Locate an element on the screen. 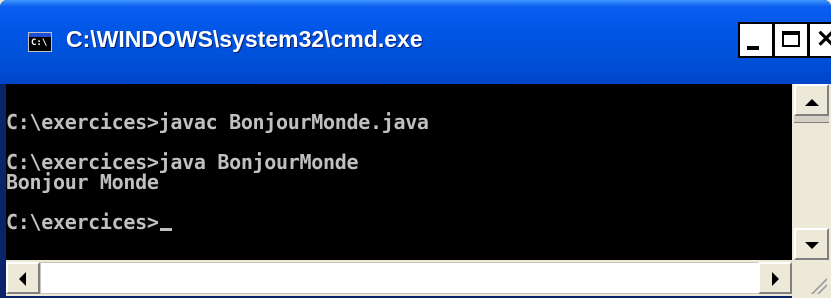 Image resolution: width=831 pixels, height=298 pixels. minimize-button is located at coordinates (756, 40).